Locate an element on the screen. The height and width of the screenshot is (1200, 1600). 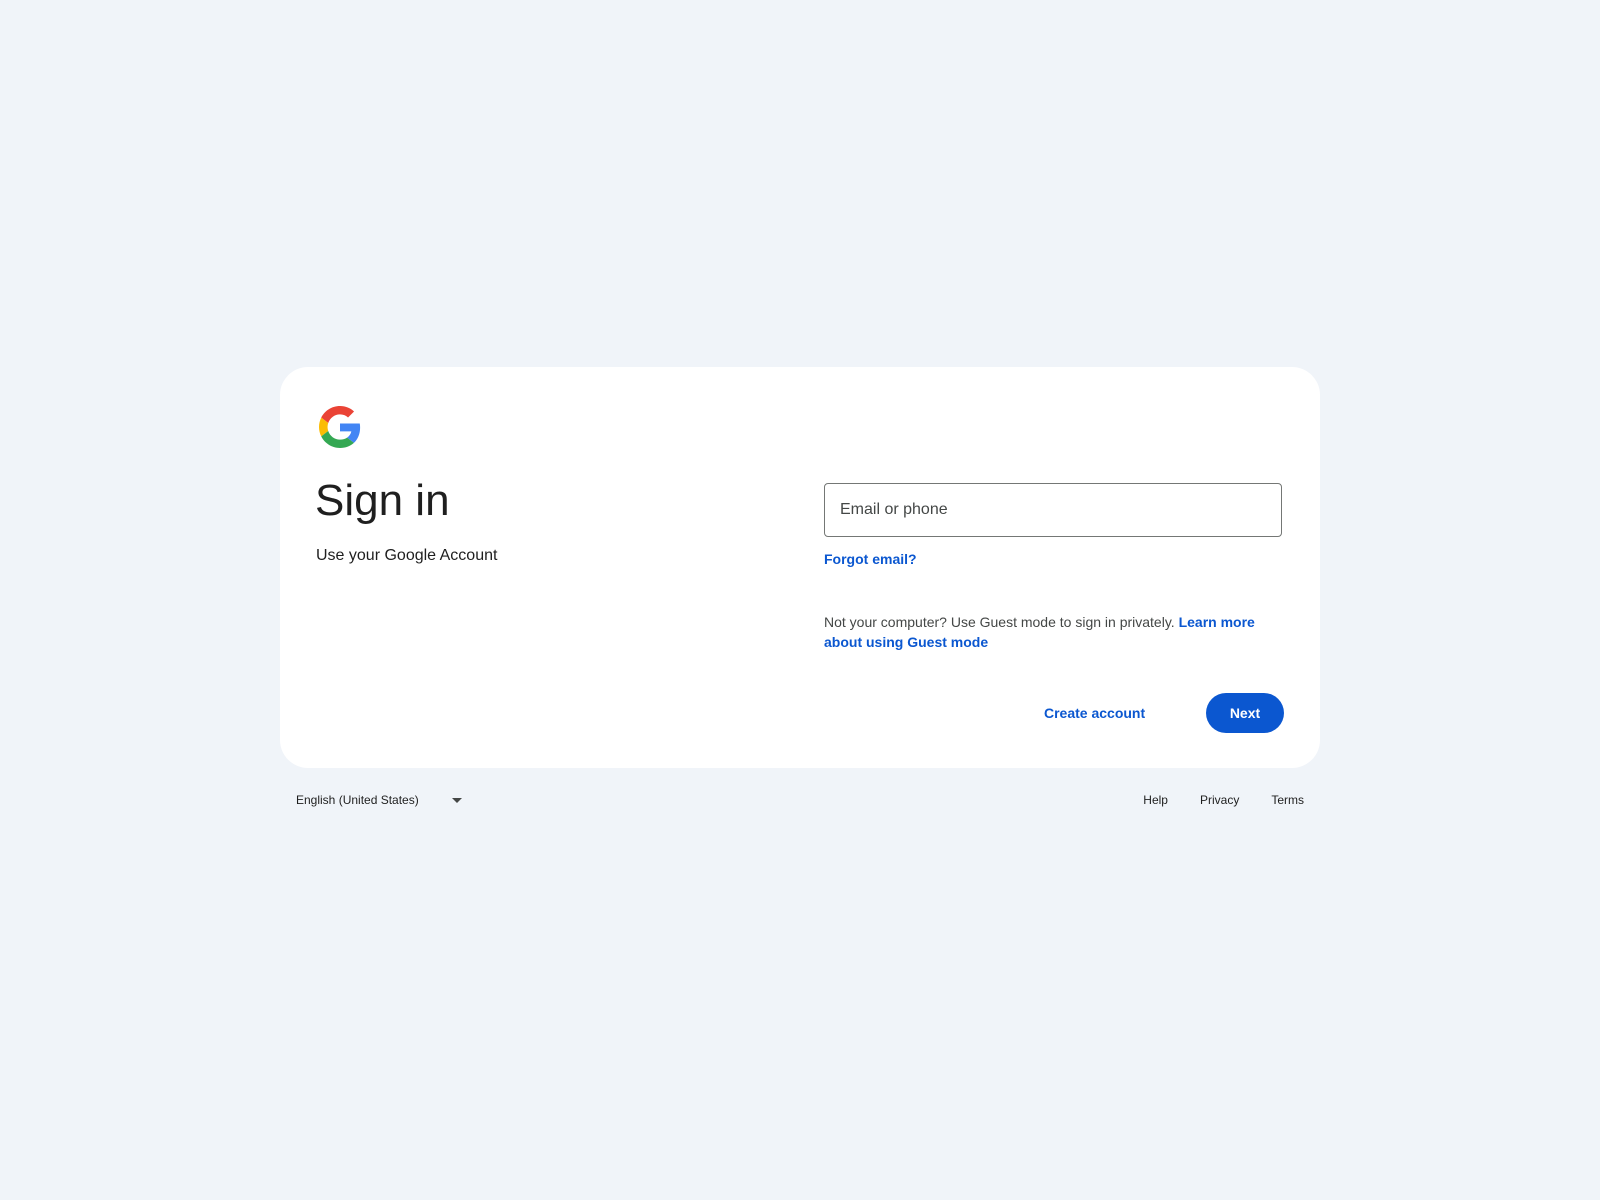
email-field is located at coordinates (1053, 510).